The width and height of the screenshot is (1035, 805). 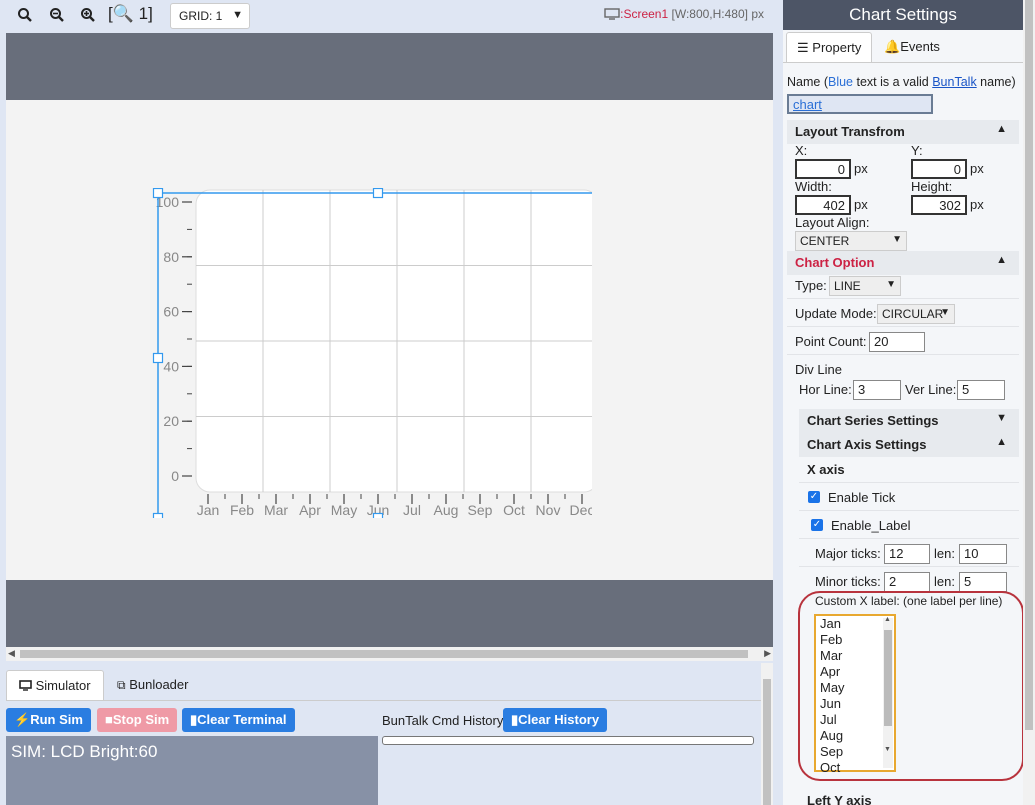 I want to click on hor-line-label: Hor Line:, so click(x=825, y=389).